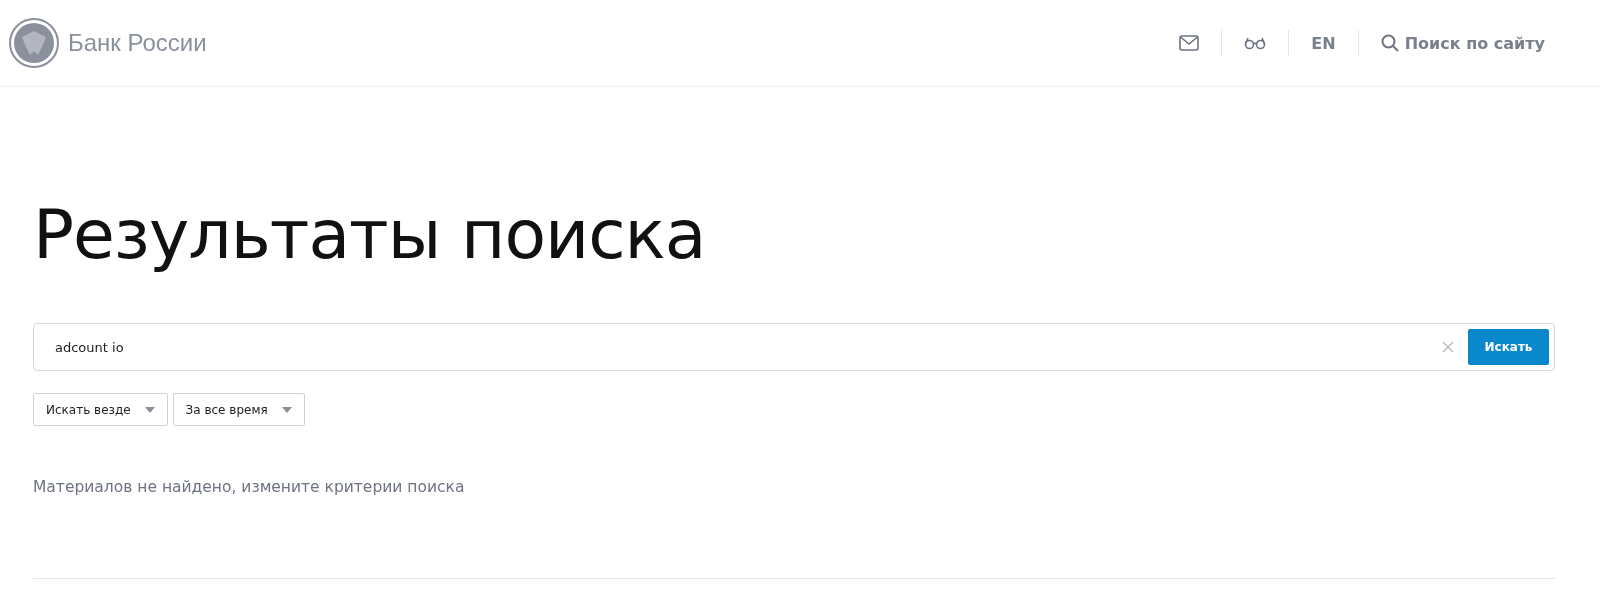  I want to click on search-button: Искать, so click(1508, 347).